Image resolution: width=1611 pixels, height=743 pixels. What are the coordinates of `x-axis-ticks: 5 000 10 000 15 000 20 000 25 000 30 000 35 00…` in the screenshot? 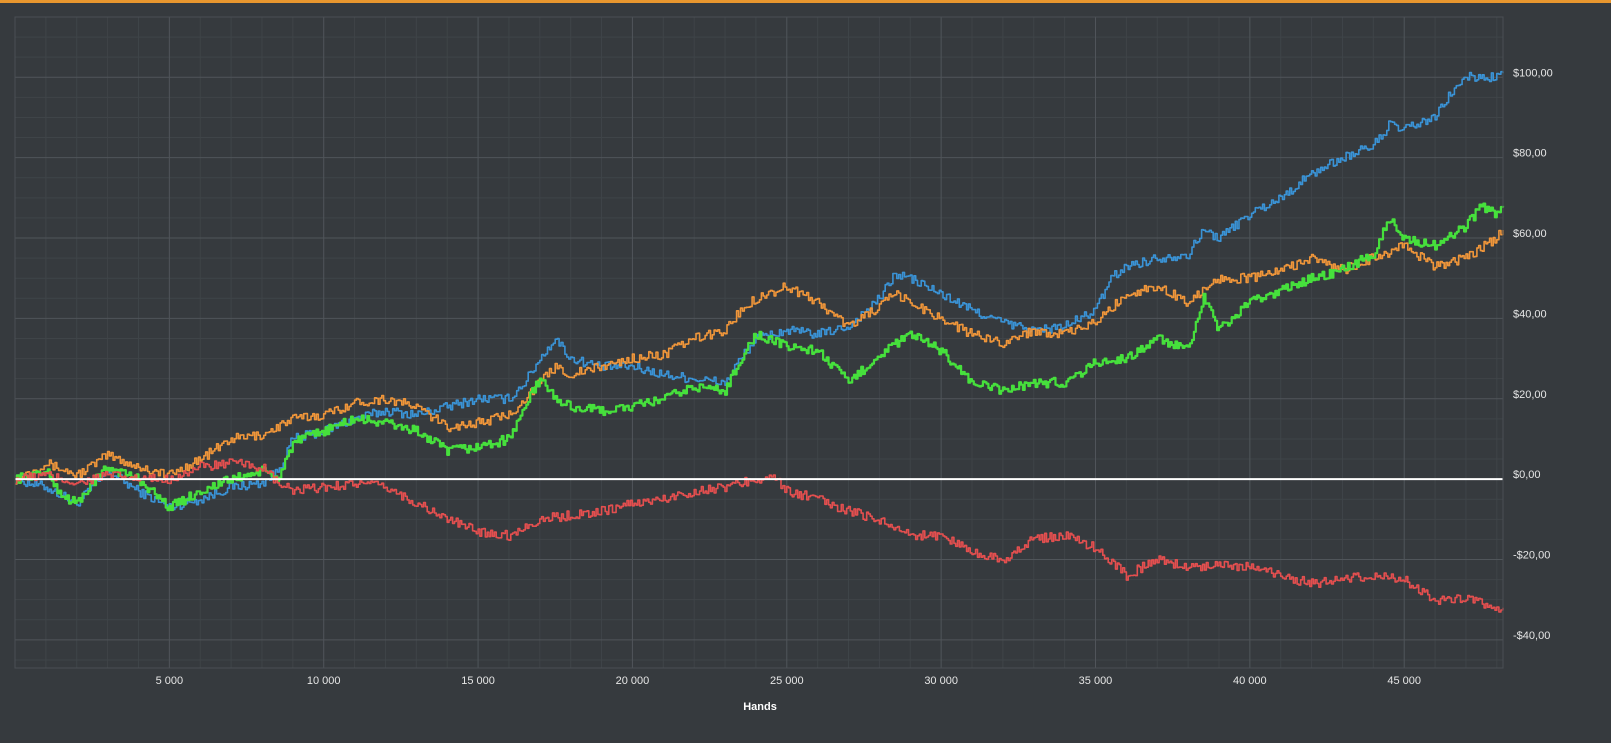 It's located at (788, 681).